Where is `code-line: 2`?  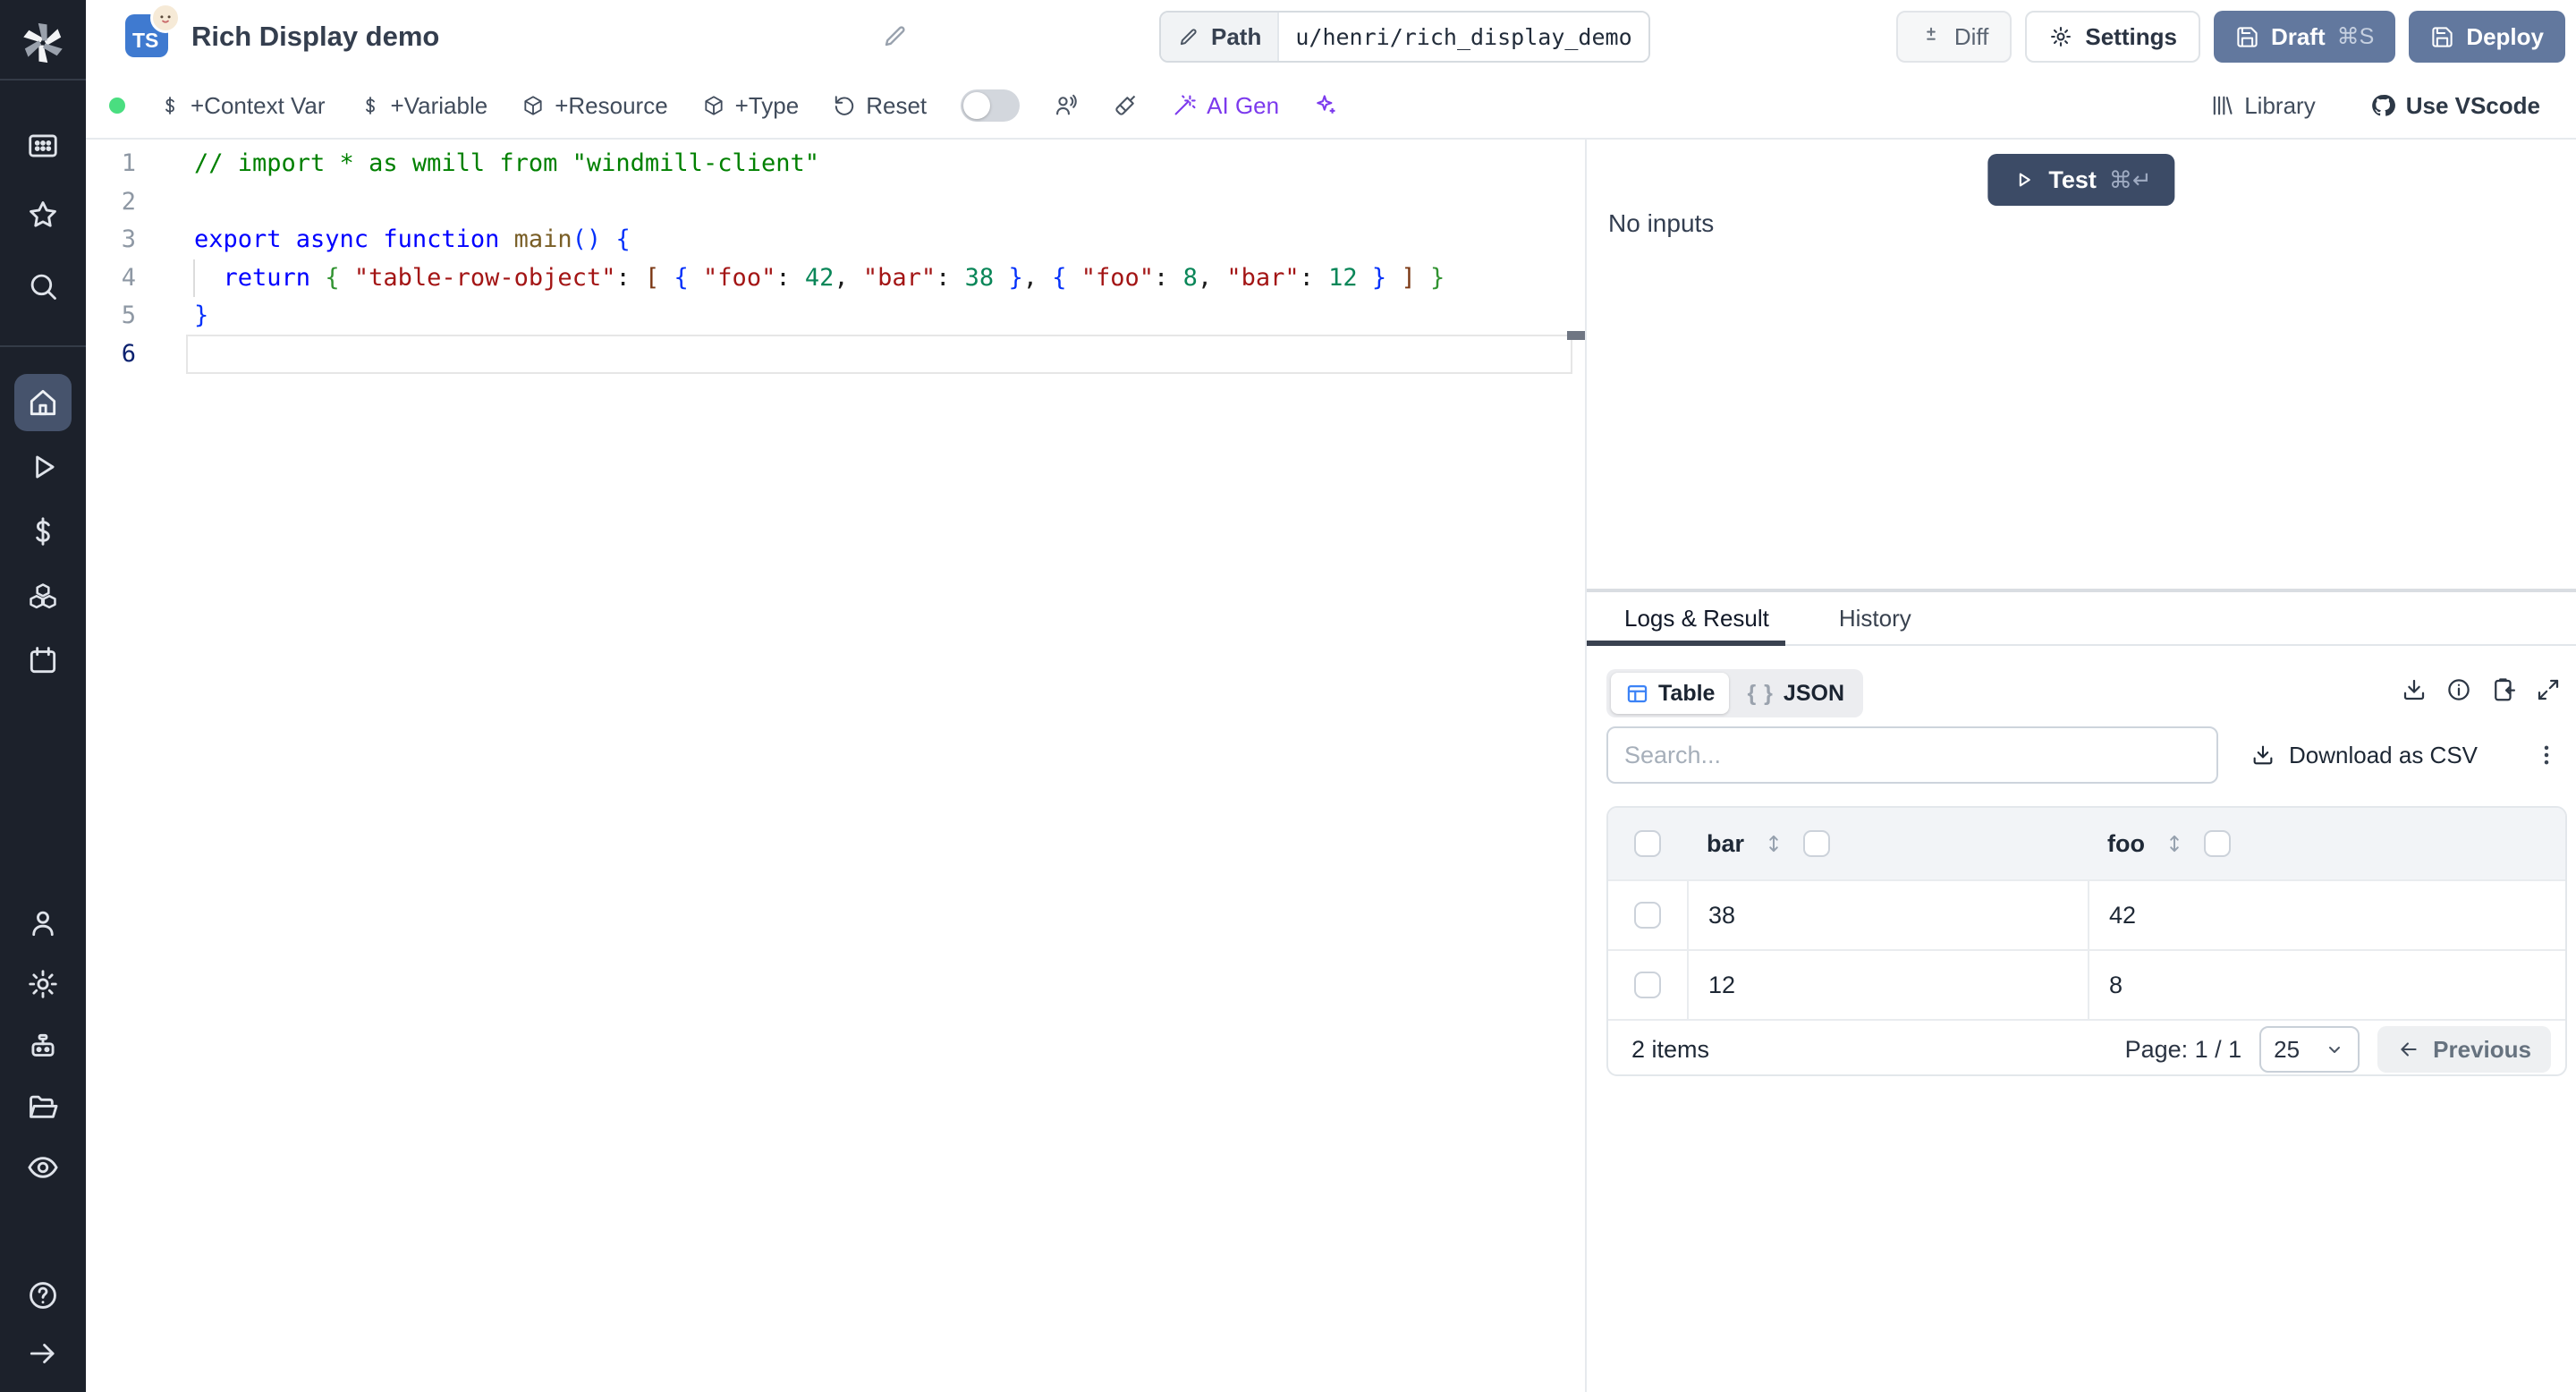
code-line: 2 is located at coordinates (835, 202).